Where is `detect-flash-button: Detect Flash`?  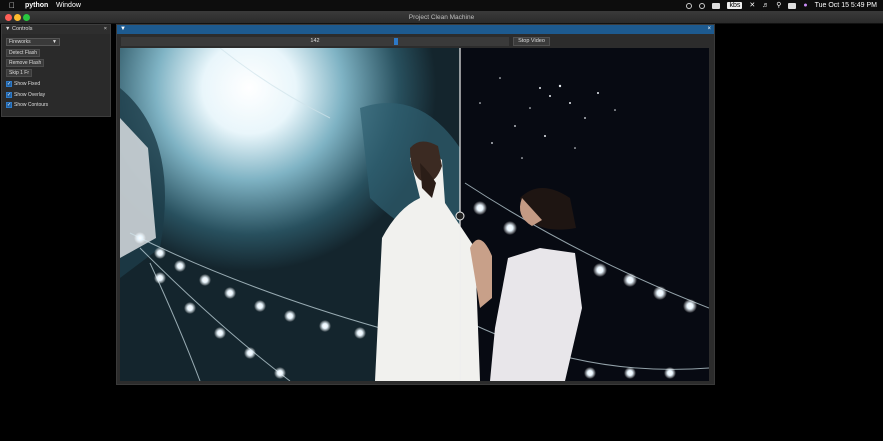
detect-flash-button: Detect Flash is located at coordinates (23, 53).